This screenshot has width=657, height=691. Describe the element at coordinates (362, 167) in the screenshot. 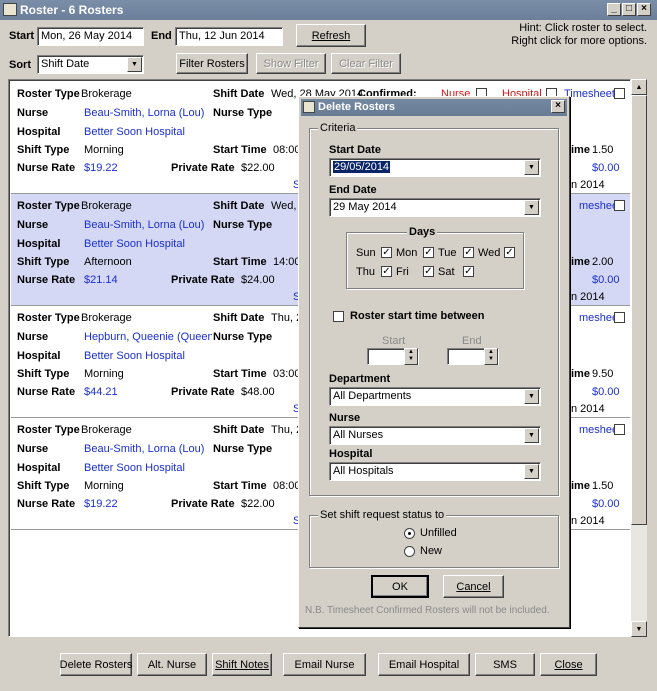

I see `start-date-value: 29/05/2014` at that location.